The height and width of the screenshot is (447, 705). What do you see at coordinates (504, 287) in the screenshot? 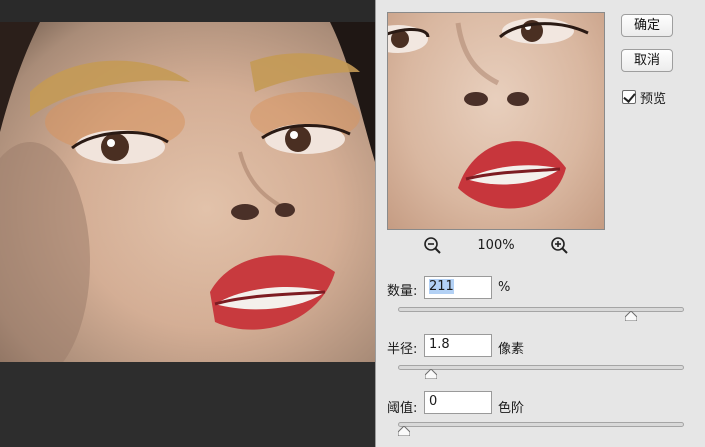
I see `amount-unit: %` at bounding box center [504, 287].